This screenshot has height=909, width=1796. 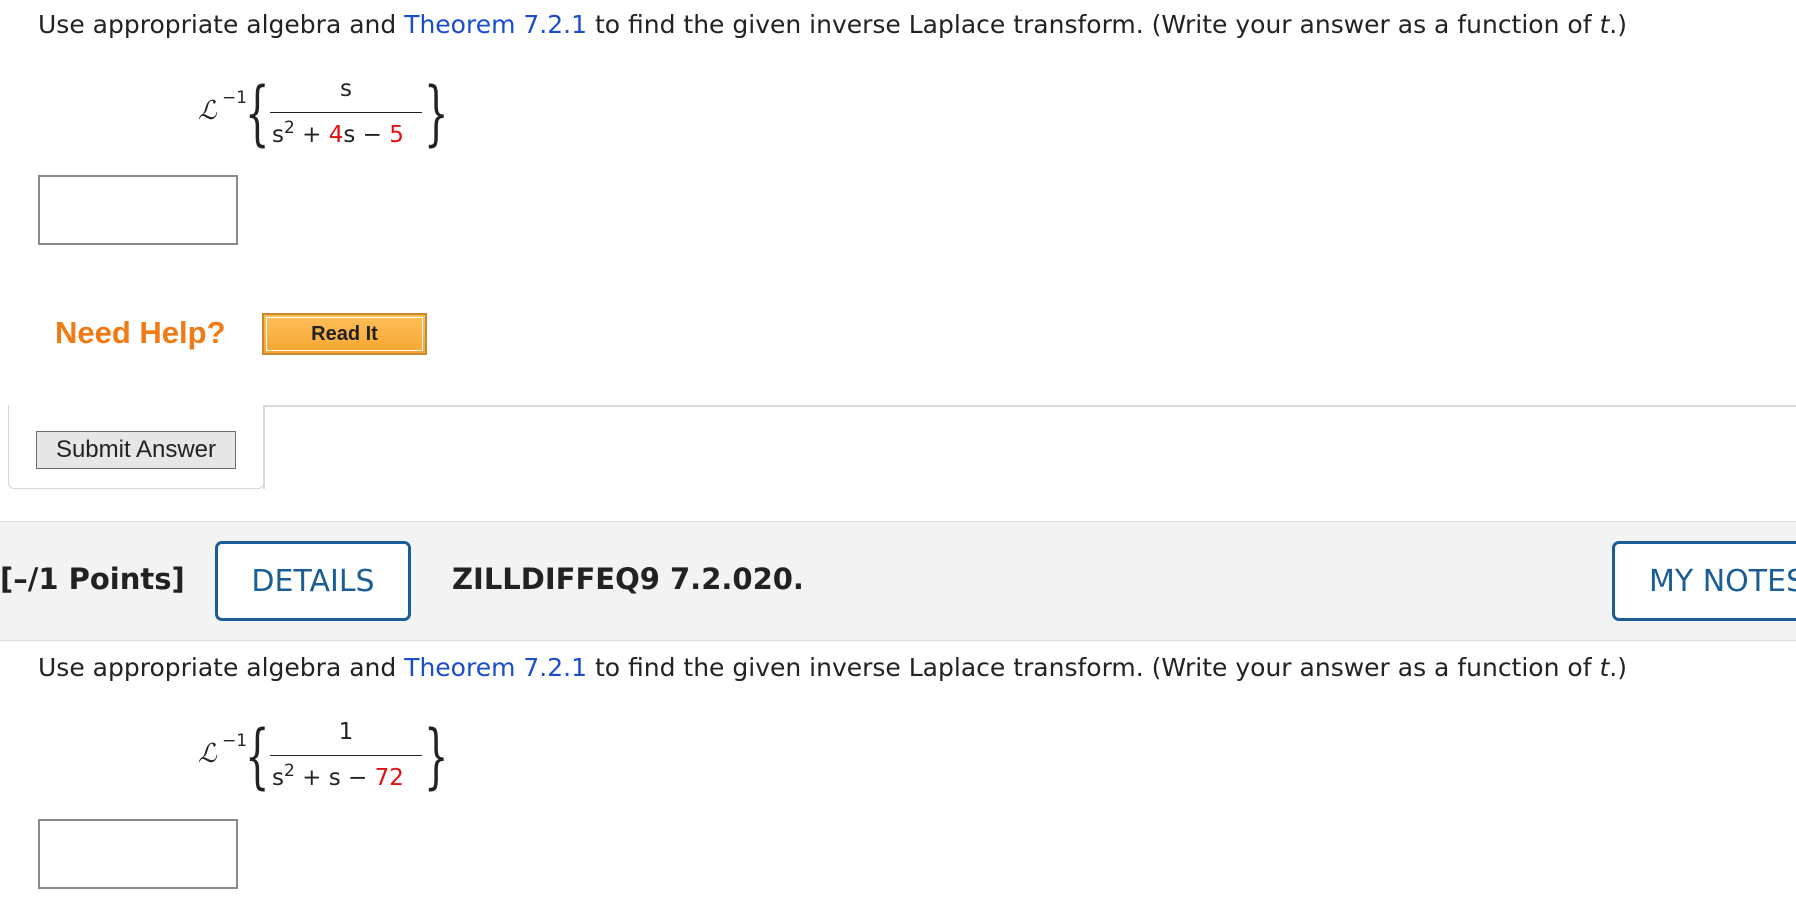 I want to click on fraction-numerator: s, so click(x=346, y=89).